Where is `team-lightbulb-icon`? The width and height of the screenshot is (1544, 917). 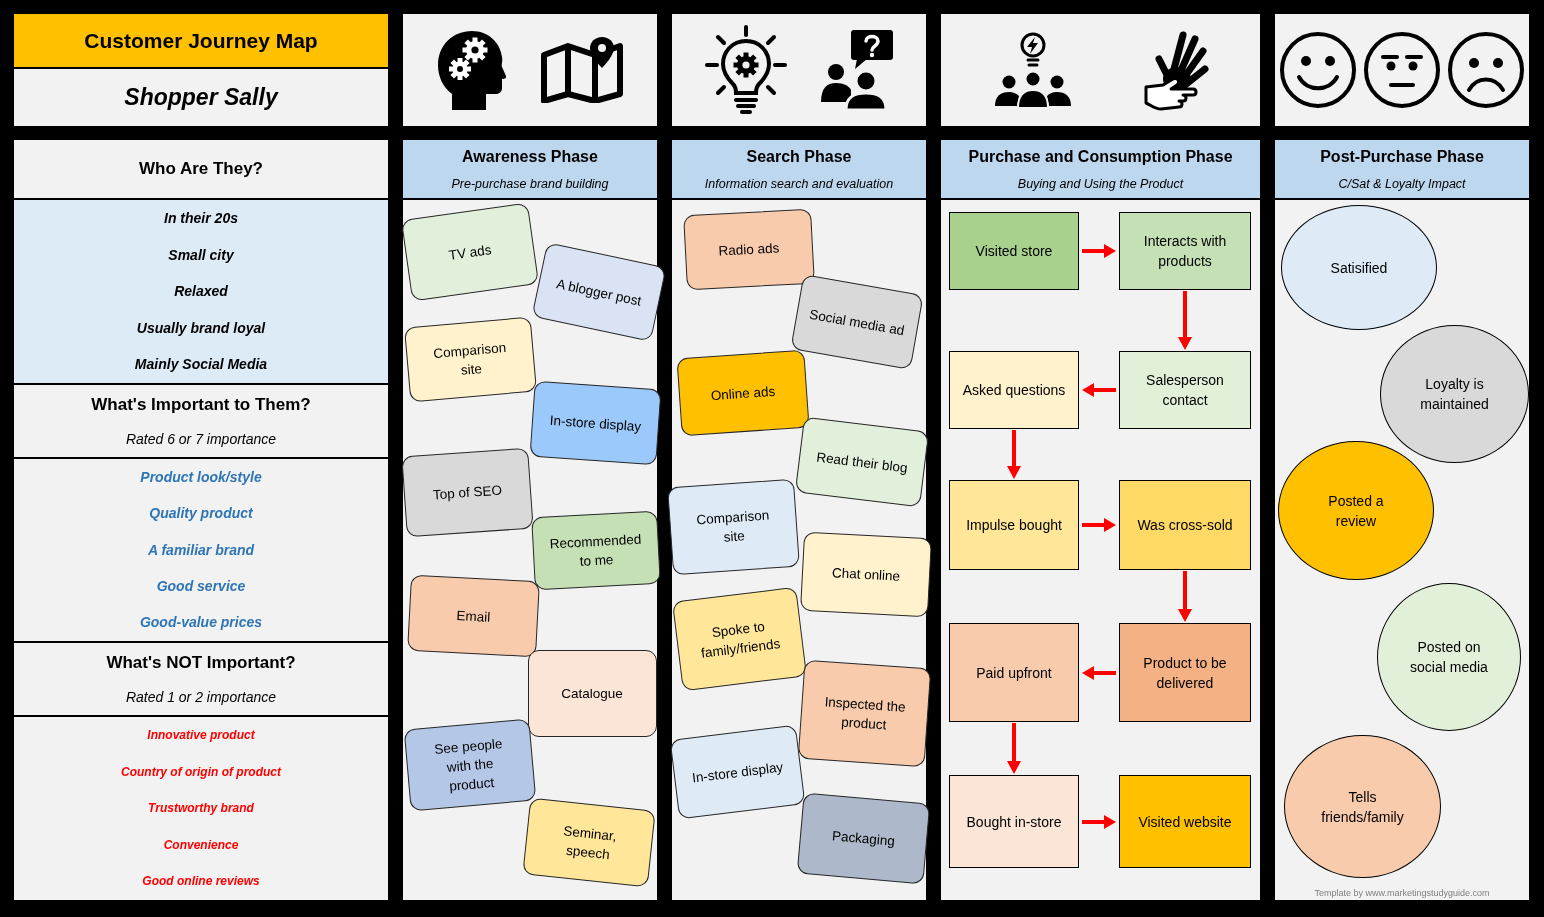
team-lightbulb-icon is located at coordinates (1032, 70).